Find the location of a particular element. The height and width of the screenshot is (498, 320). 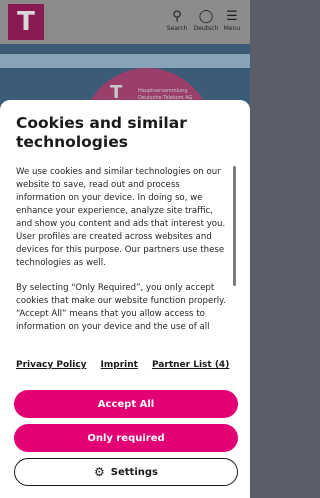

privacy-policy-link: Privacy Policy is located at coordinates (51, 365).